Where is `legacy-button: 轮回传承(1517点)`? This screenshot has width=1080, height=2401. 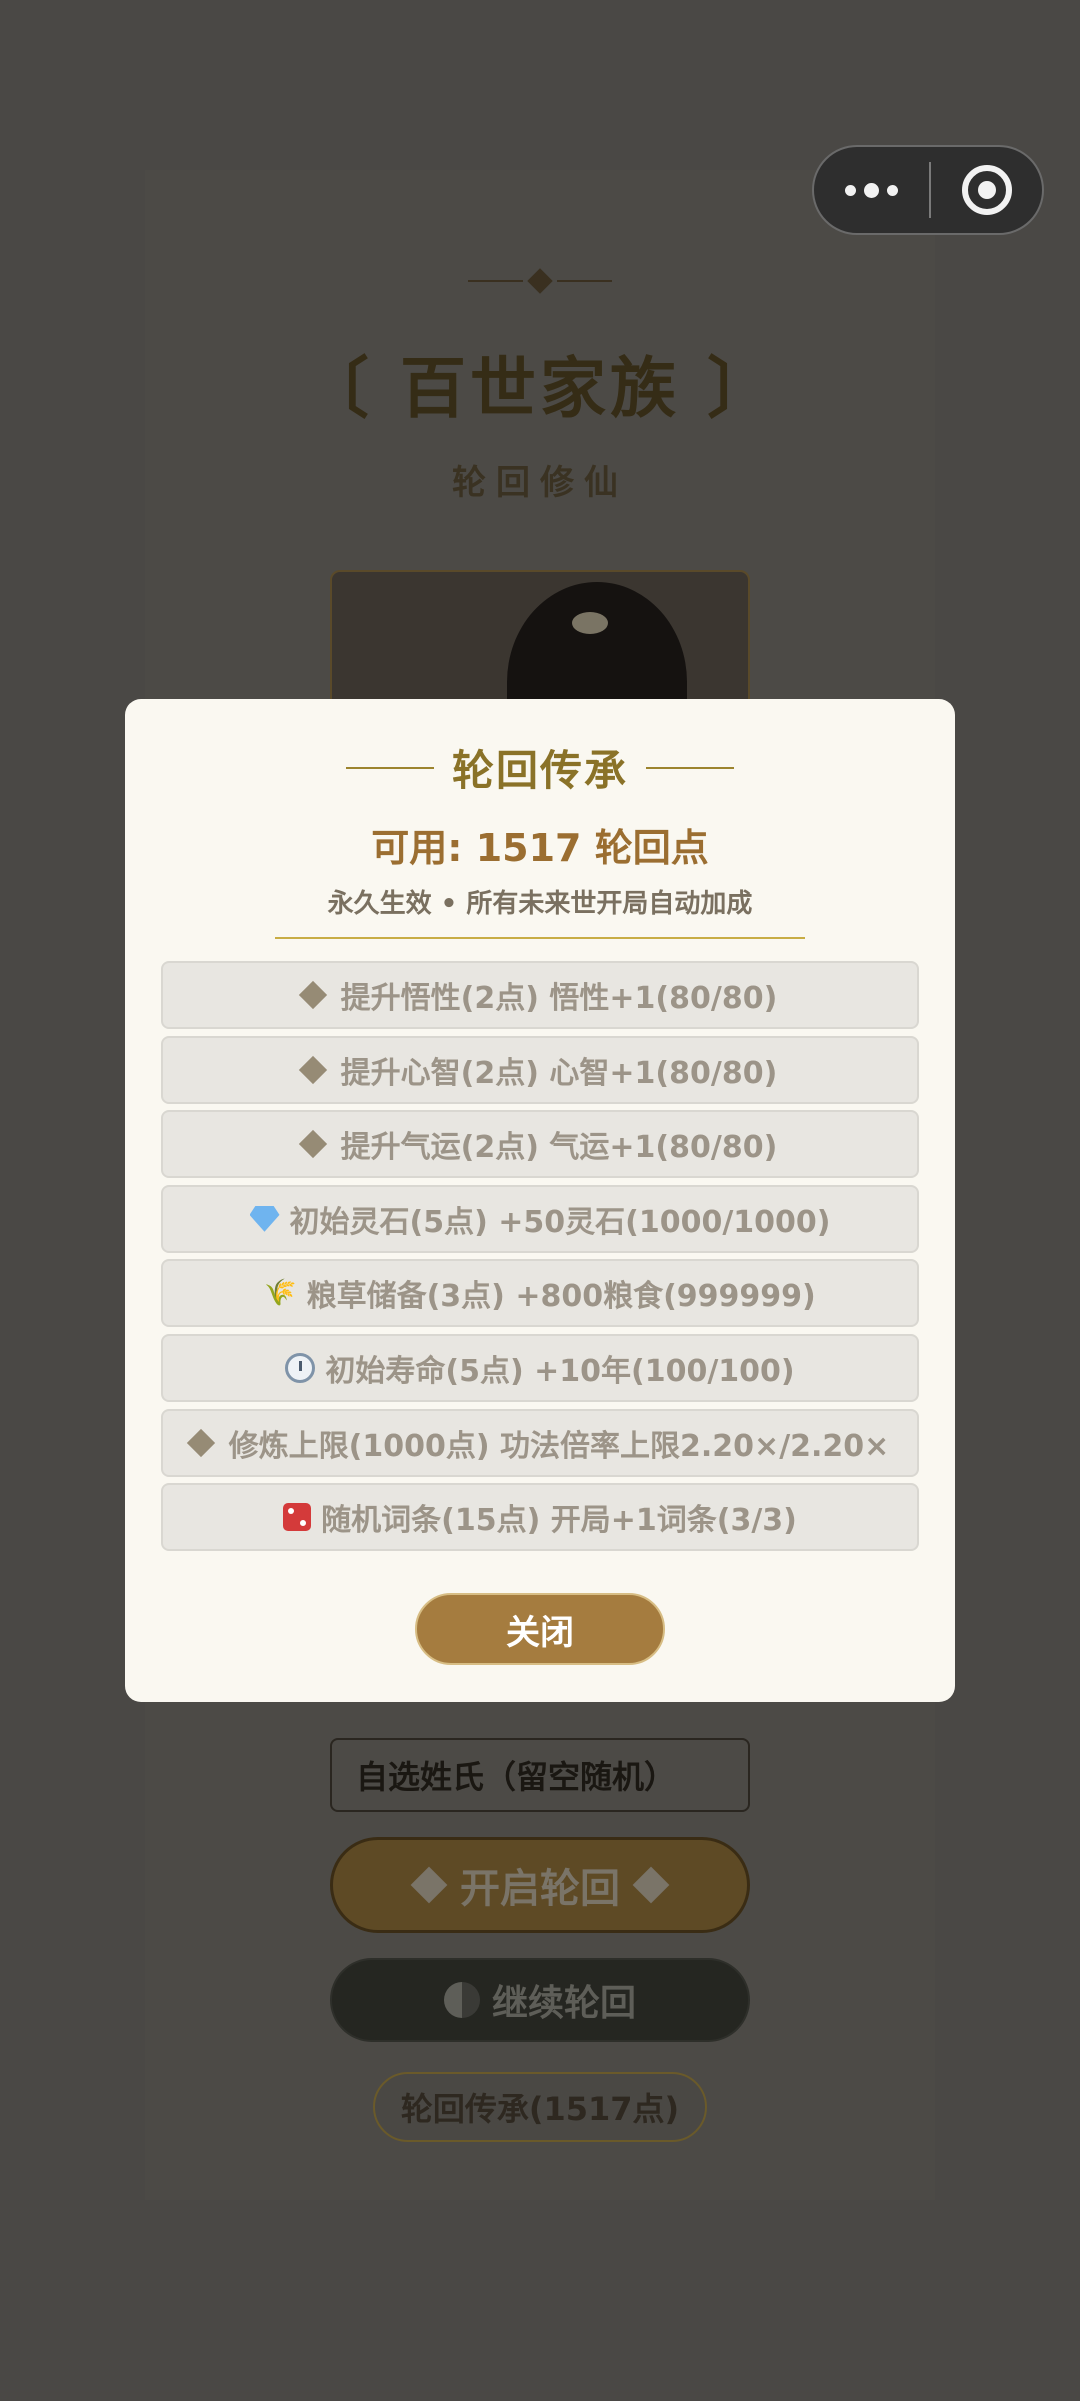 legacy-button: 轮回传承(1517点) is located at coordinates (540, 2107).